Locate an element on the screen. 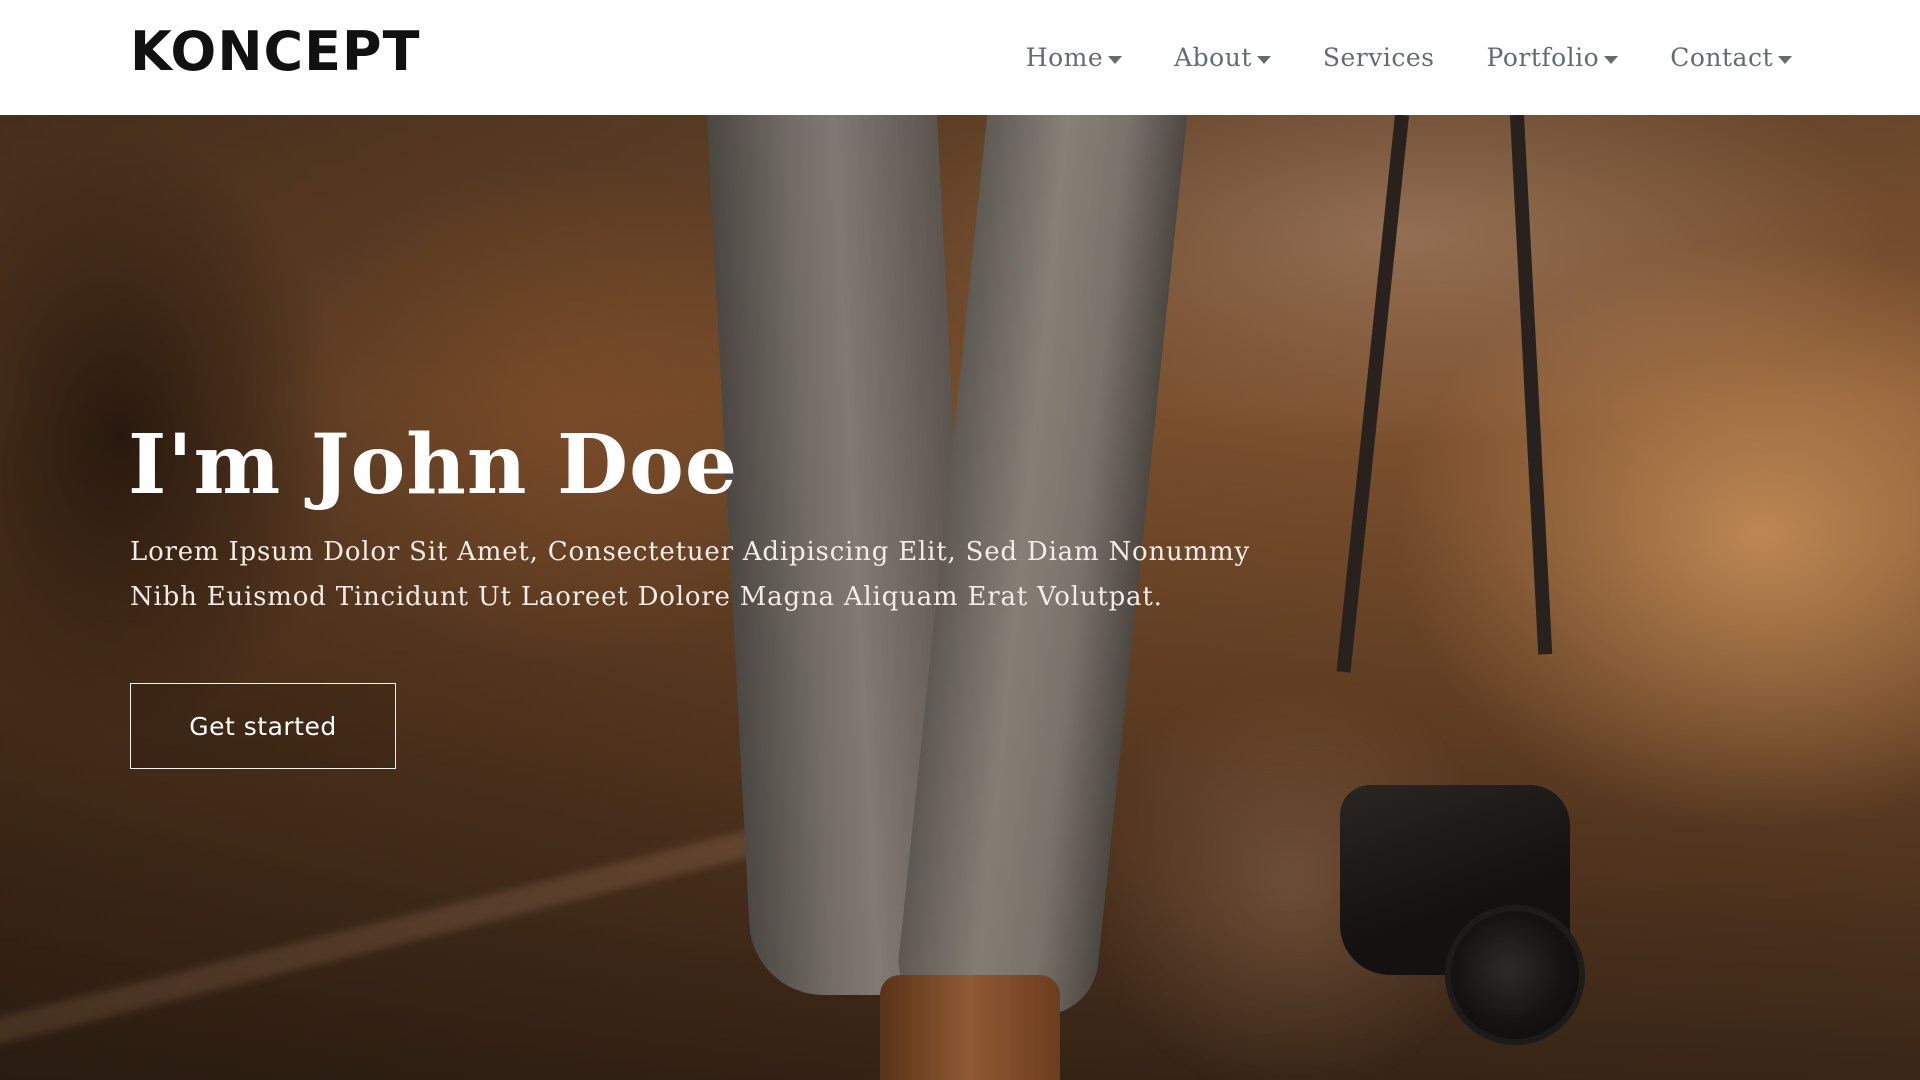 This screenshot has width=1920, height=1080. nav-item-portfolio: Portfolio is located at coordinates (1553, 58).